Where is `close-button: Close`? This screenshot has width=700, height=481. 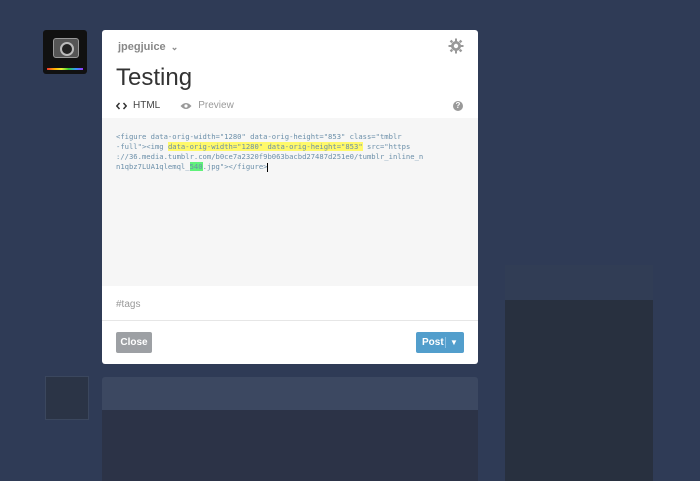
close-button: Close is located at coordinates (134, 342).